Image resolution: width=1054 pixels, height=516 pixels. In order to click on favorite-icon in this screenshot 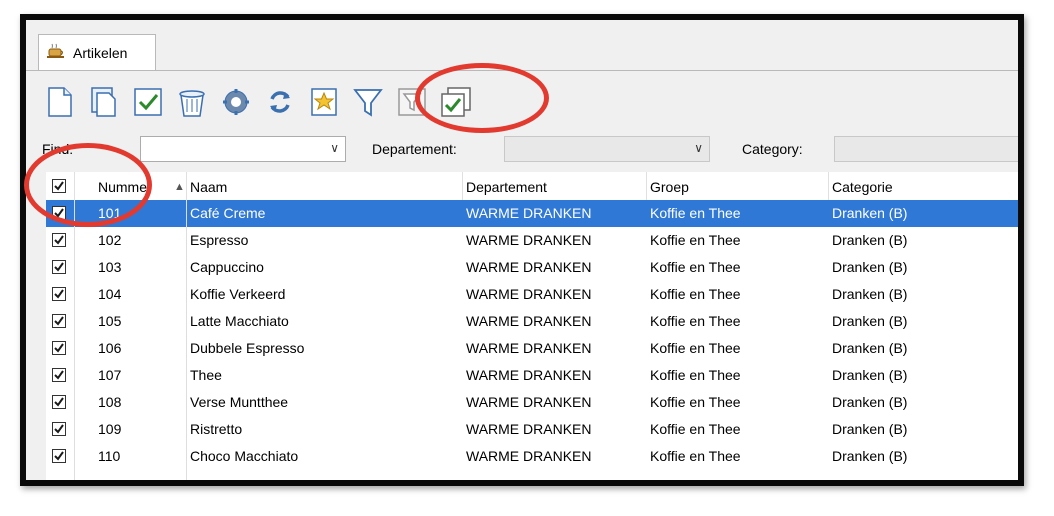, I will do `click(324, 102)`.